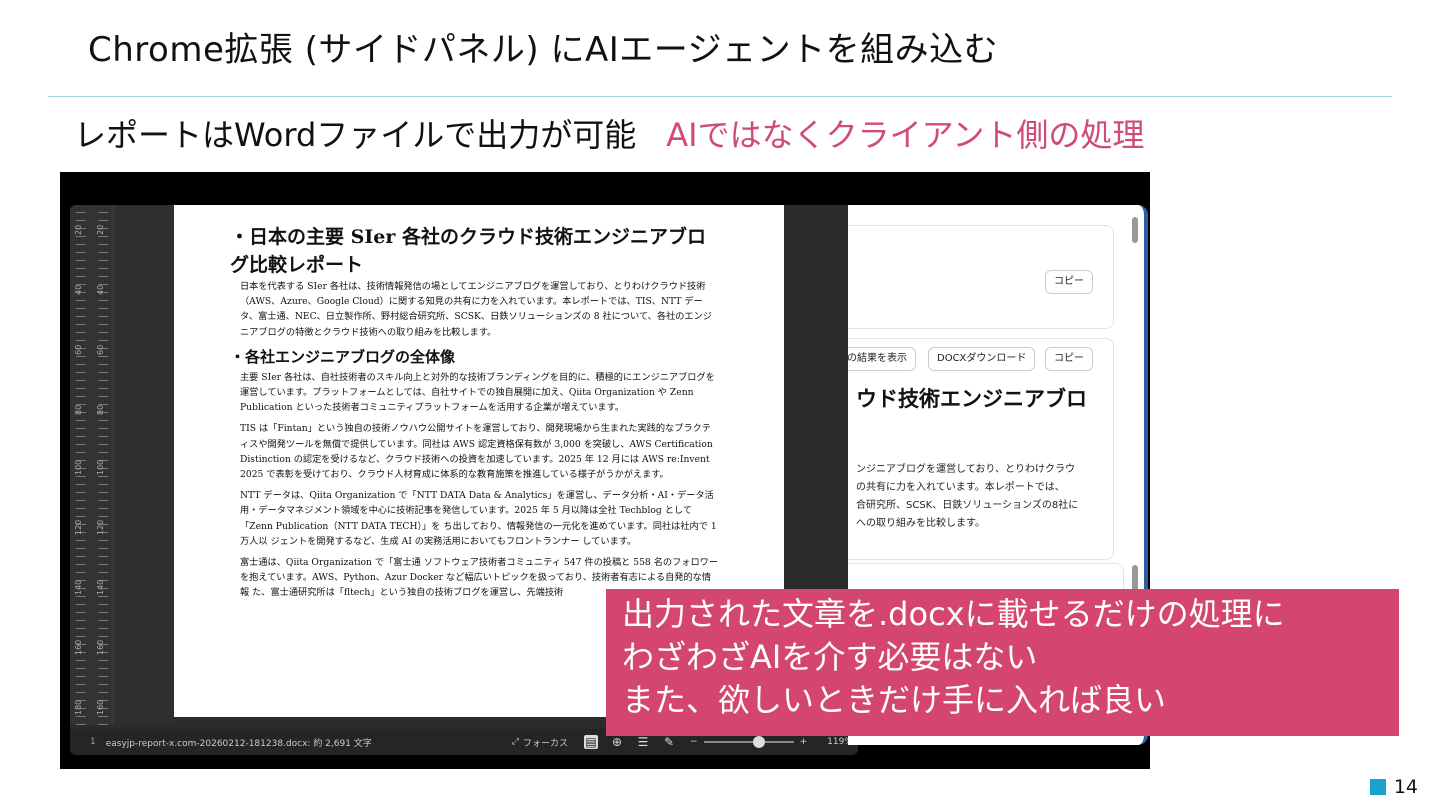 Image resolution: width=1440 pixels, height=811 pixels. What do you see at coordinates (93, 742) in the screenshot?
I see `status-page-number: 1` at bounding box center [93, 742].